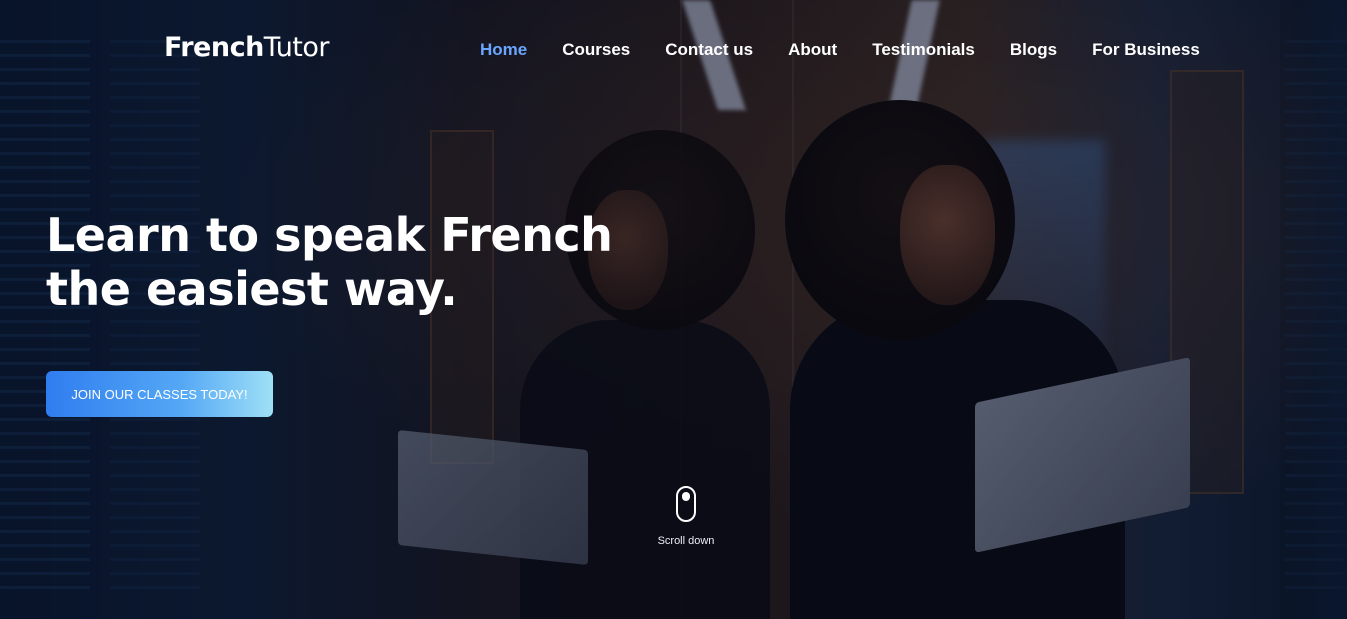 This screenshot has height=619, width=1347. I want to click on logo-bold-text: French, so click(214, 47).